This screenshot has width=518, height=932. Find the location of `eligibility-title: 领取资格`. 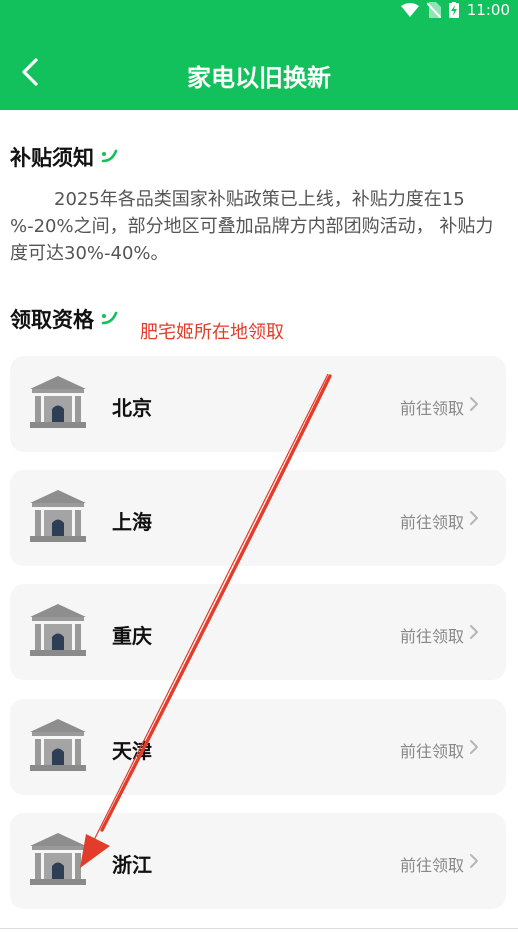

eligibility-title: 领取资格 is located at coordinates (52, 320).